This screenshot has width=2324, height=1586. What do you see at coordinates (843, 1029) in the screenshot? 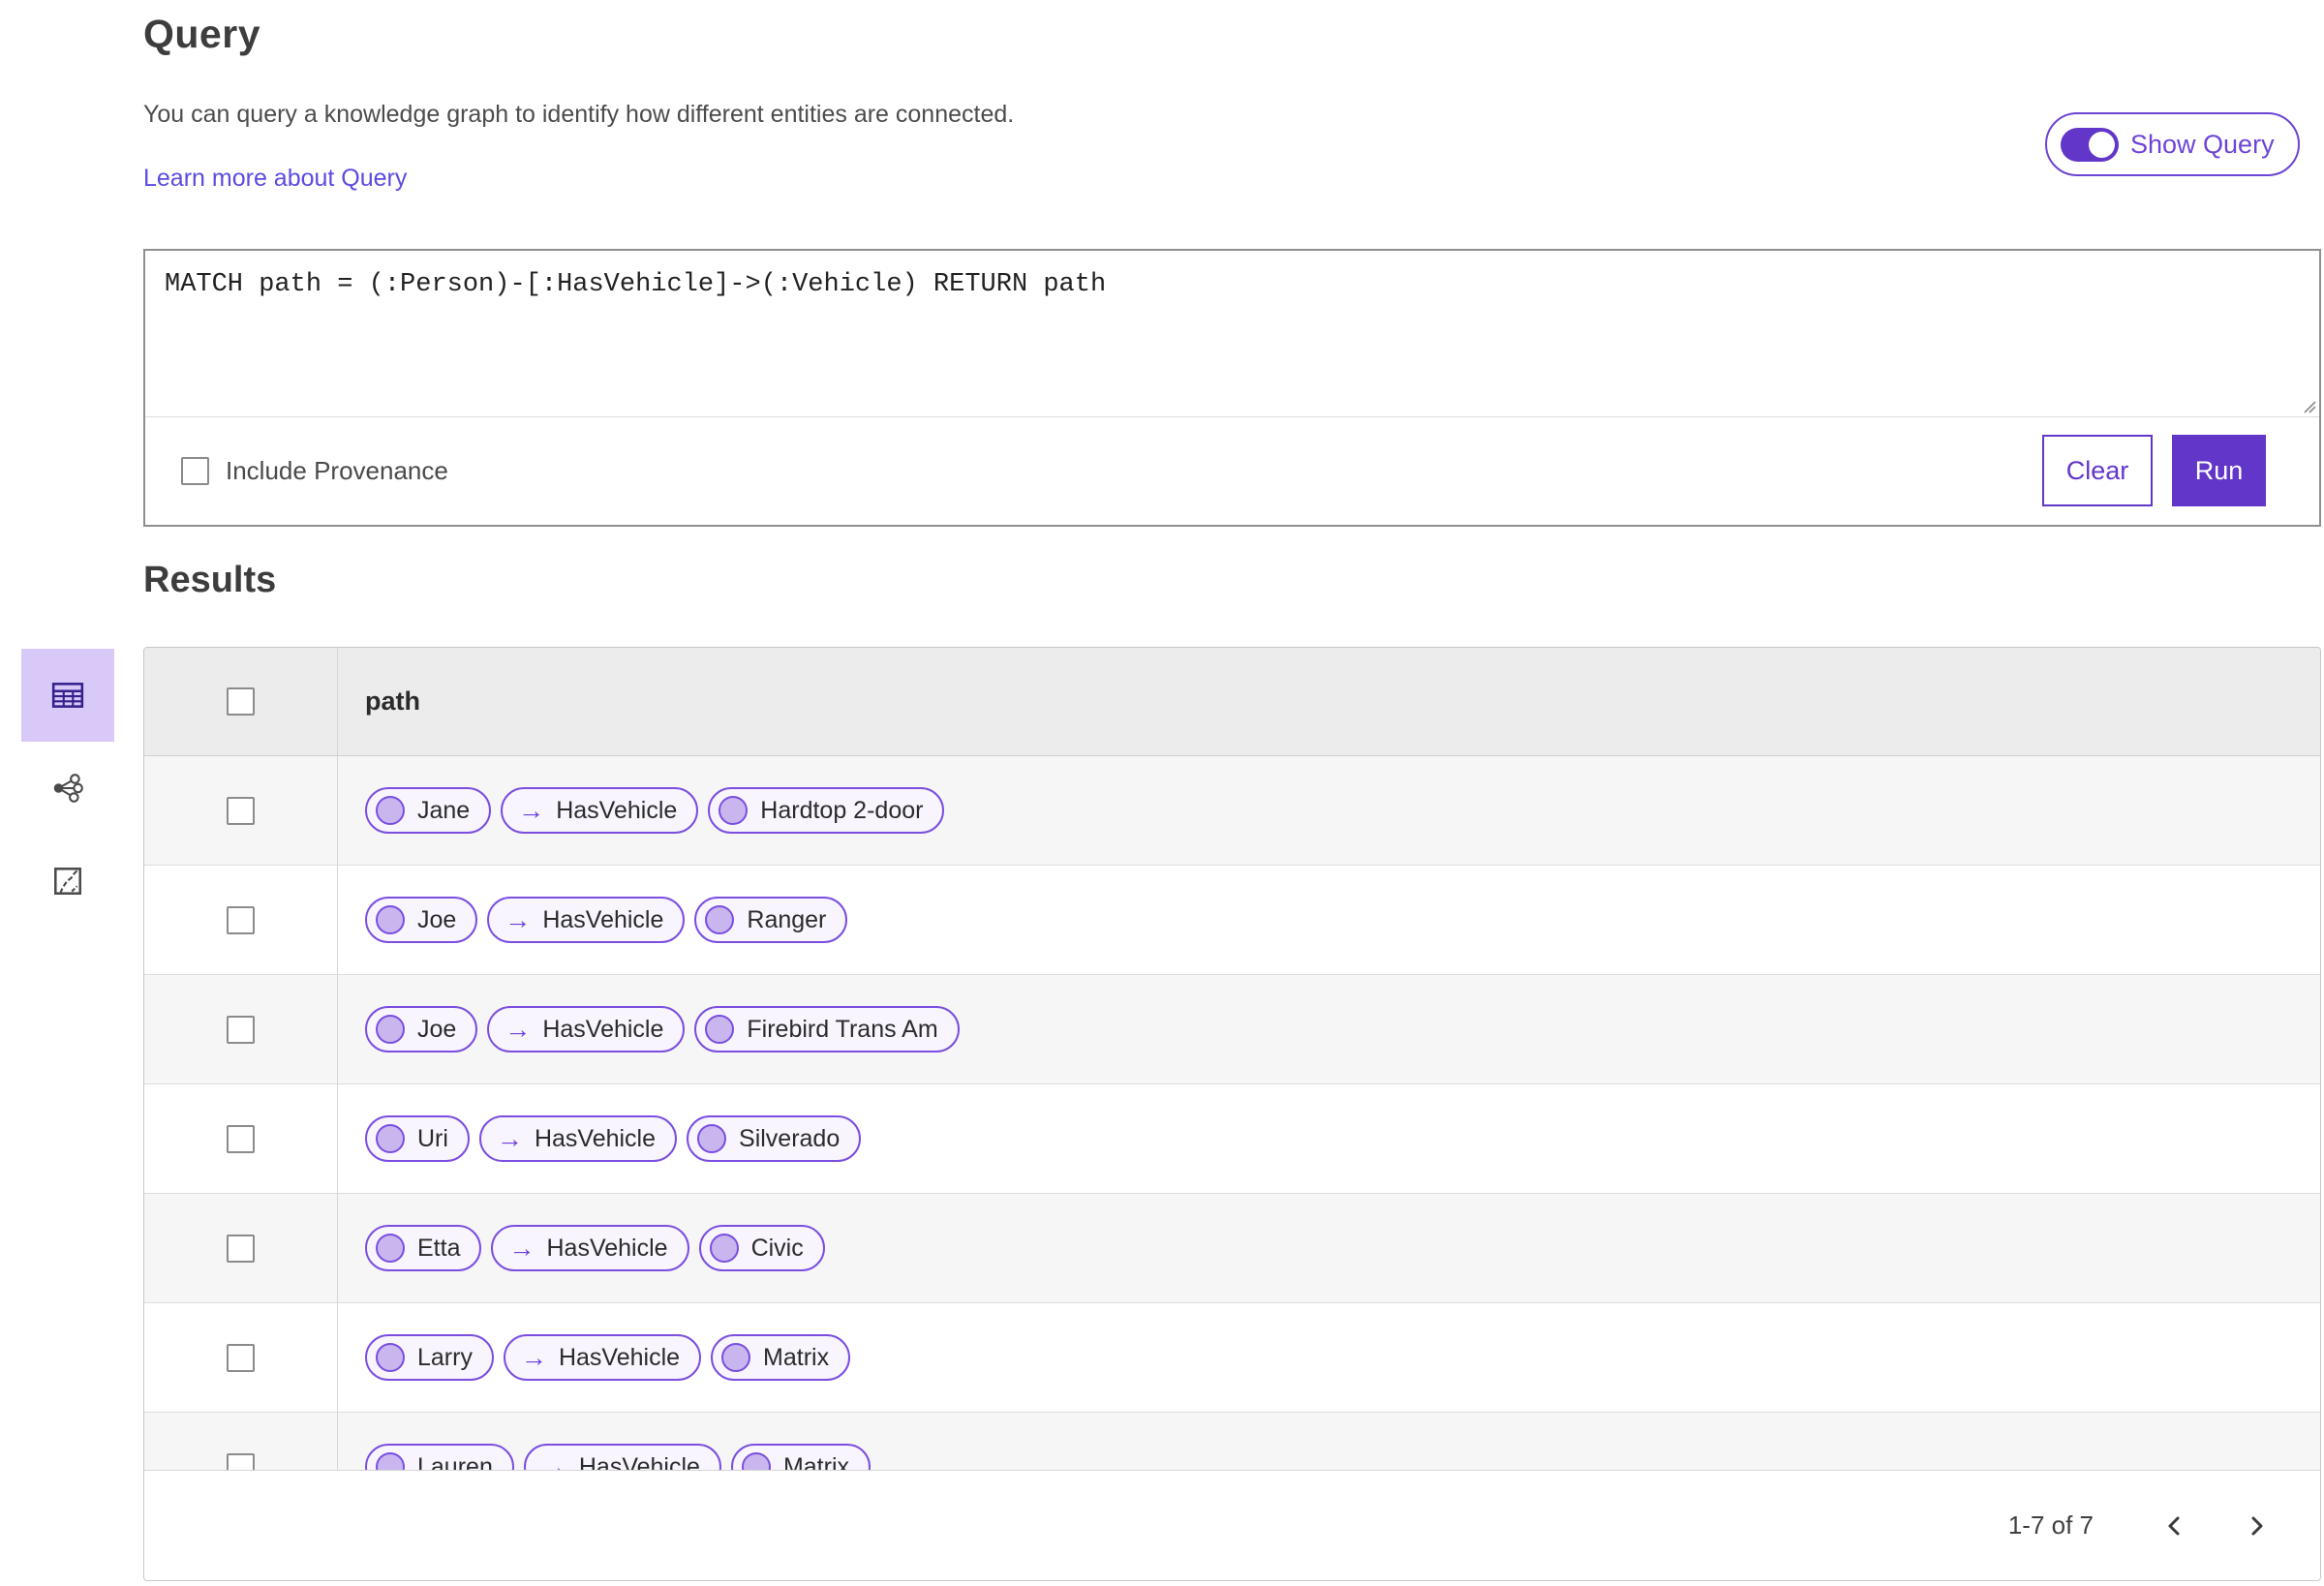
I see `path-target-label: Firebird Trans Am` at bounding box center [843, 1029].